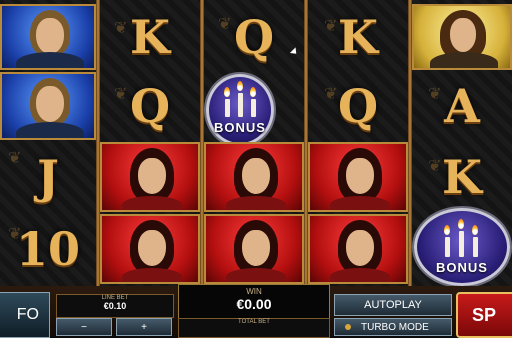 The image size is (512, 338). Describe the element at coordinates (254, 322) in the screenshot. I see `total-bet-label: TOTAL BET` at that location.